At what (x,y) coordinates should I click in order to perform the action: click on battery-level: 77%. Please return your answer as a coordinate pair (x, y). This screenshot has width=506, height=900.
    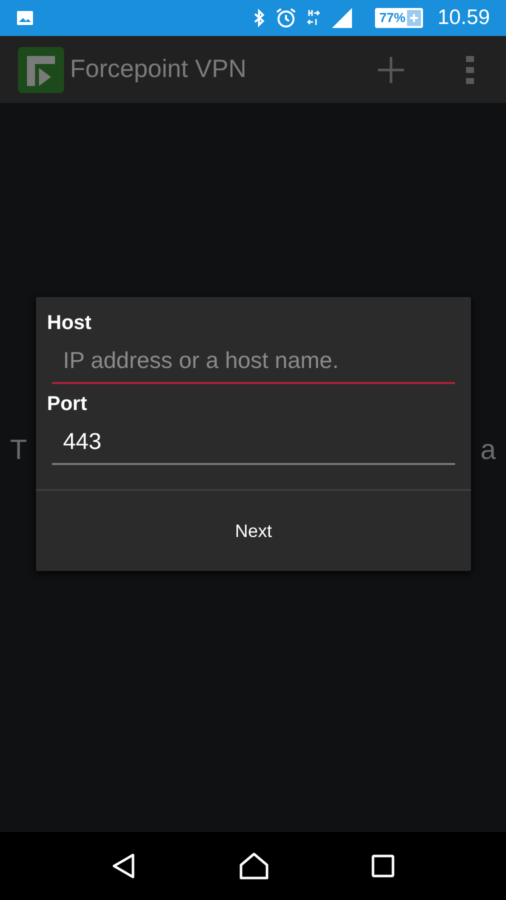
    Looking at the image, I should click on (392, 18).